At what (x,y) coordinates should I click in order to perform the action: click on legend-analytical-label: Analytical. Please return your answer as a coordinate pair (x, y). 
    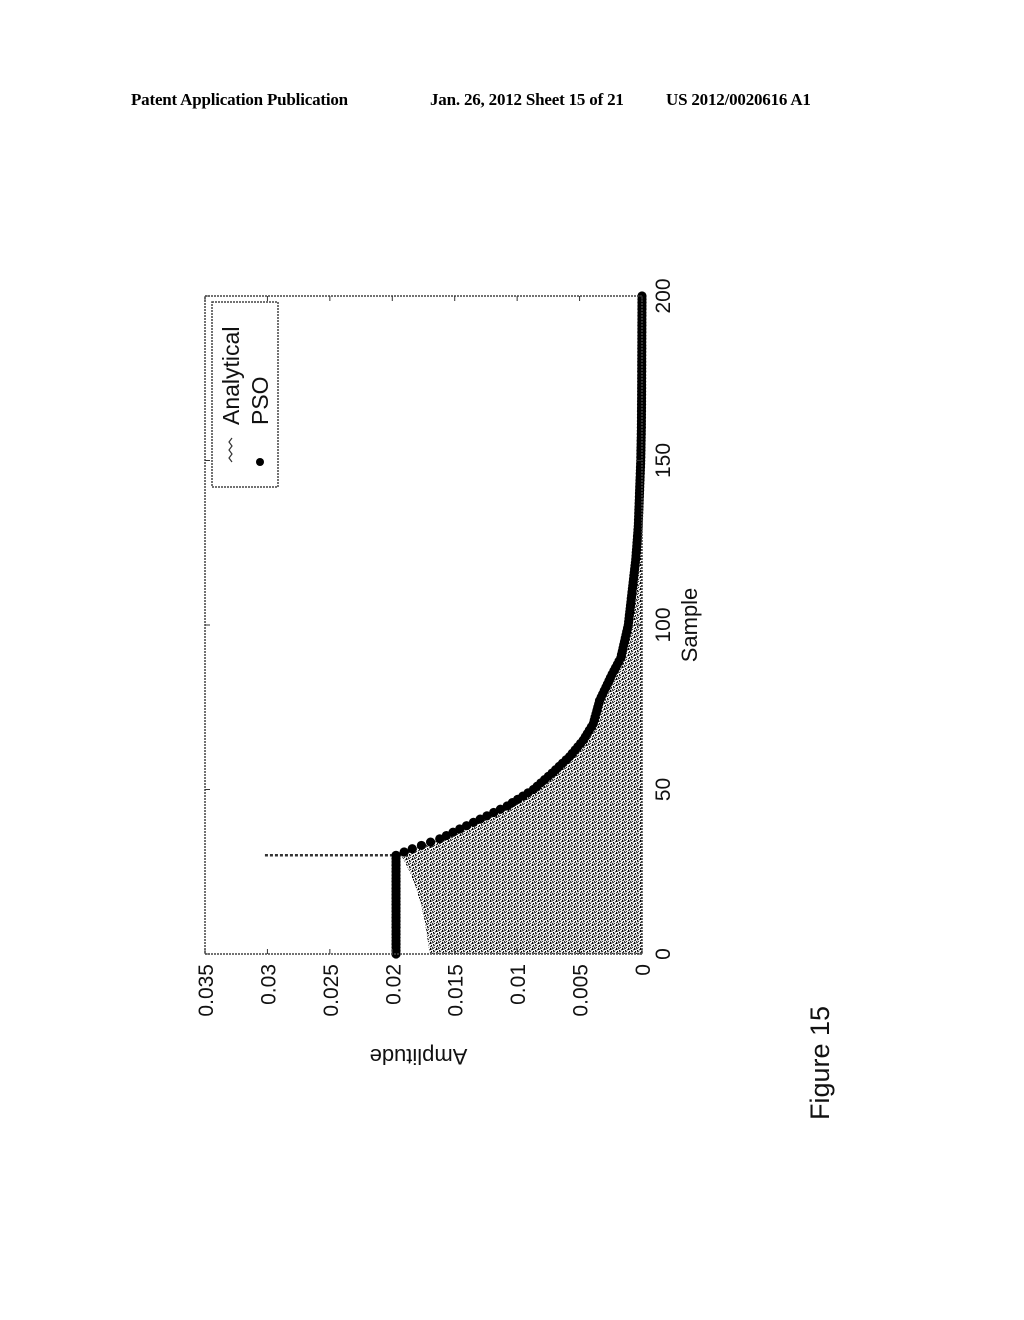
    Looking at the image, I should click on (231, 376).